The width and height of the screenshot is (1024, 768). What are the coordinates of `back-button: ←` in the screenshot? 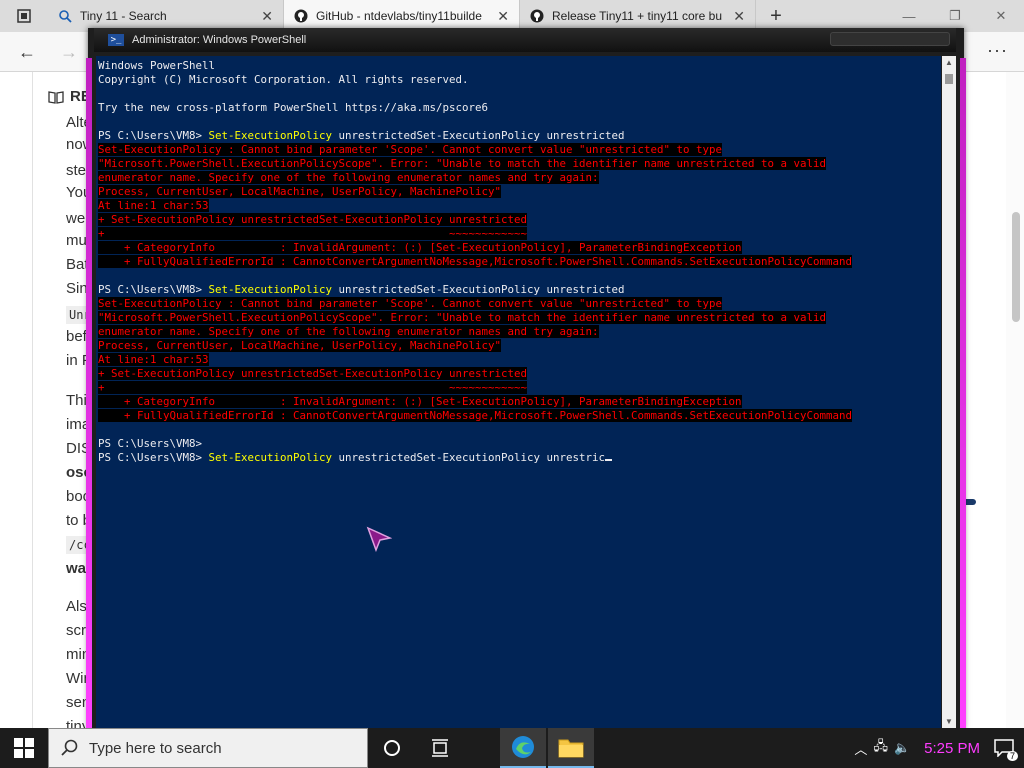 It's located at (27, 52).